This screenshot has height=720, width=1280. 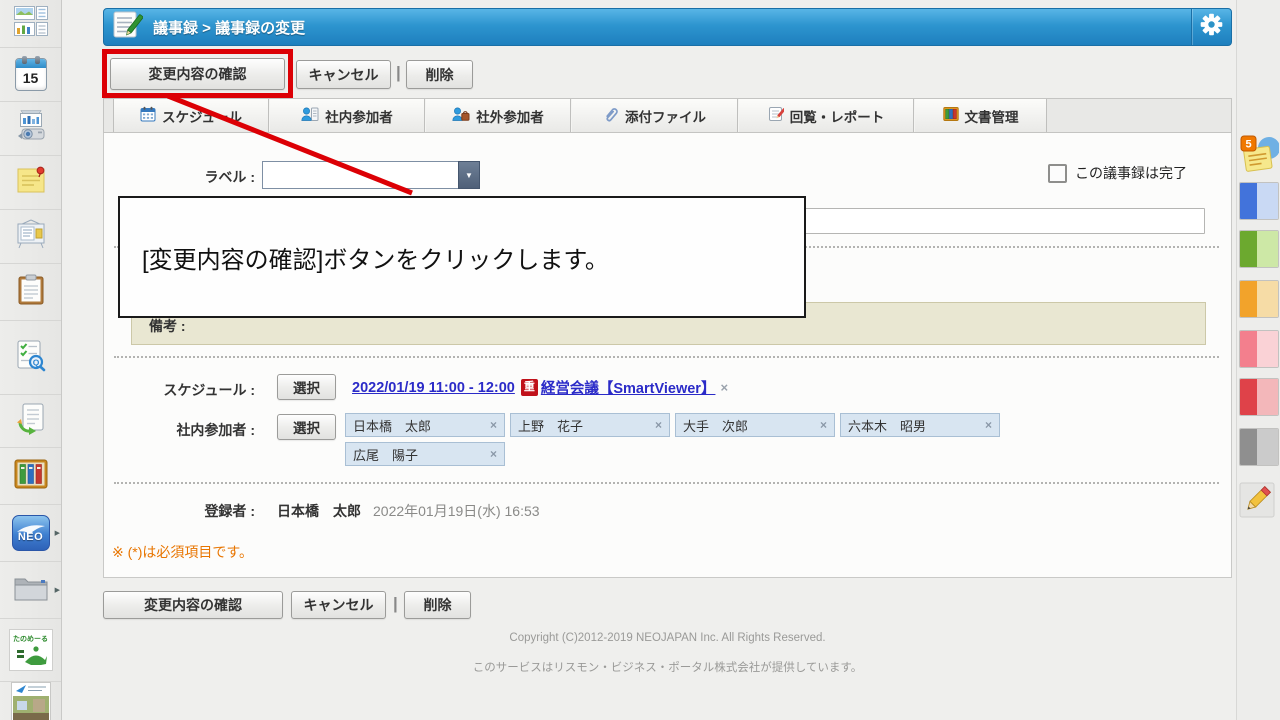 I want to click on label-swatch-green, so click(x=1259, y=249).